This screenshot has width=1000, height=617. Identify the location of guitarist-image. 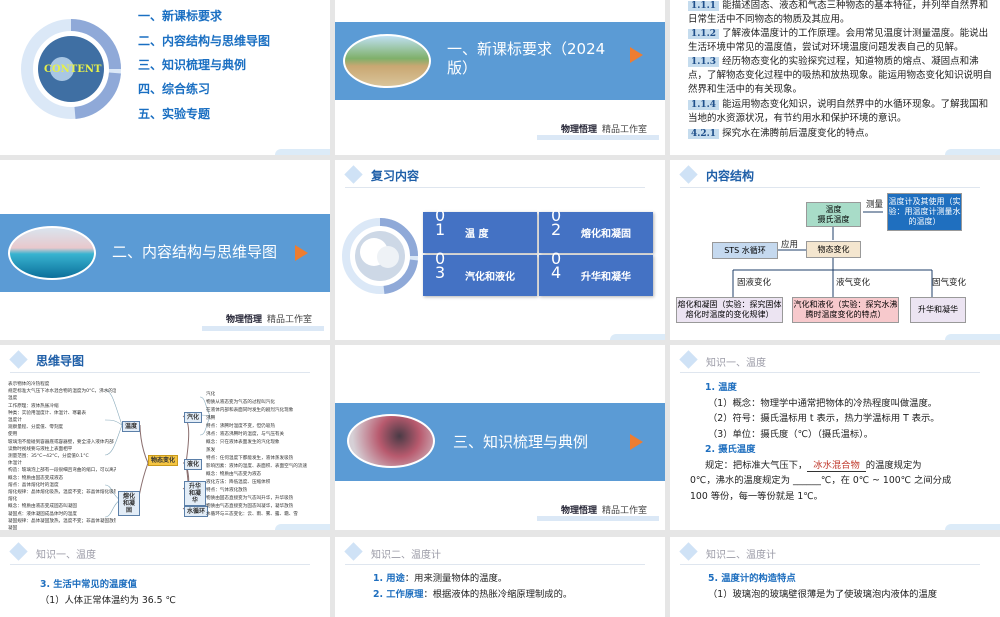
(391, 441).